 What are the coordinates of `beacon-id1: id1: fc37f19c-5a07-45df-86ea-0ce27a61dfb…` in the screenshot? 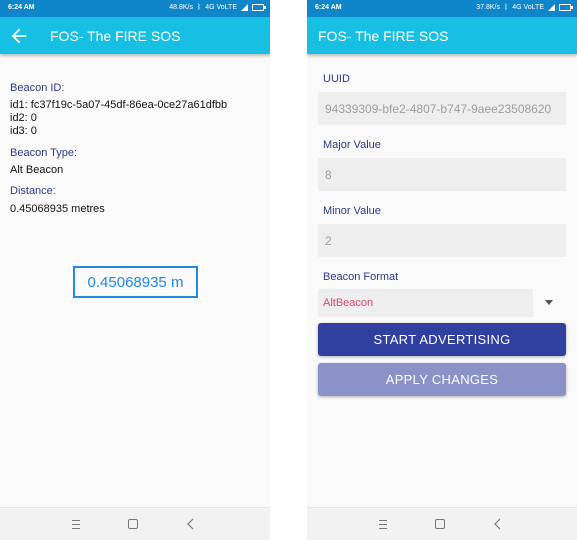 It's located at (119, 105).